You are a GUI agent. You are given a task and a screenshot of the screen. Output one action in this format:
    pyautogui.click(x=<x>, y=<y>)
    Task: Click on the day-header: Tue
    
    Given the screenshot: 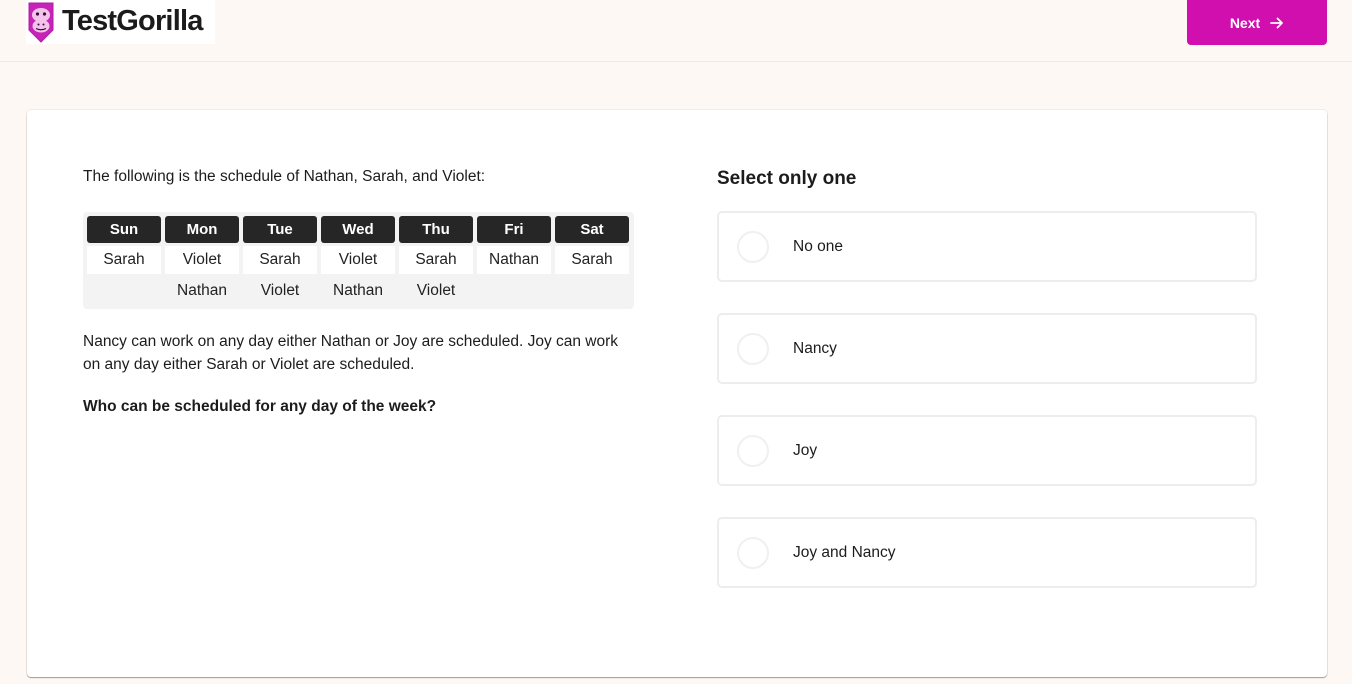 What is the action you would take?
    pyautogui.click(x=280, y=229)
    